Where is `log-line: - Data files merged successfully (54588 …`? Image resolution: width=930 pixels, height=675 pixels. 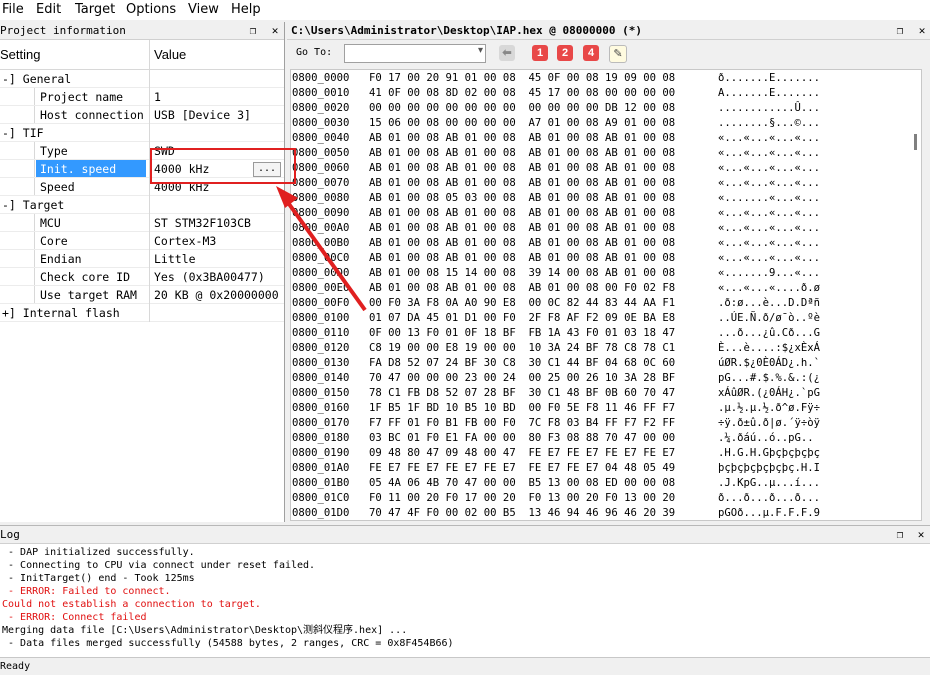
log-line: - Data files merged successfully (54588 … is located at coordinates (228, 643).